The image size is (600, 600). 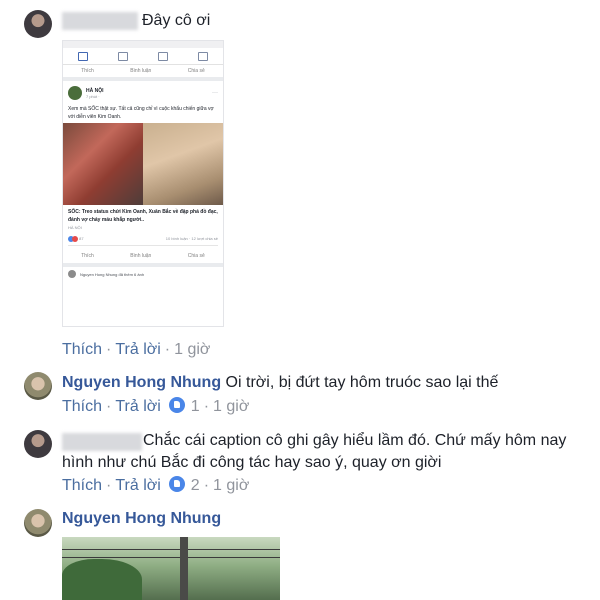 What do you see at coordinates (75, 227) in the screenshot?
I see `link-source: HÀ NỘI` at bounding box center [75, 227].